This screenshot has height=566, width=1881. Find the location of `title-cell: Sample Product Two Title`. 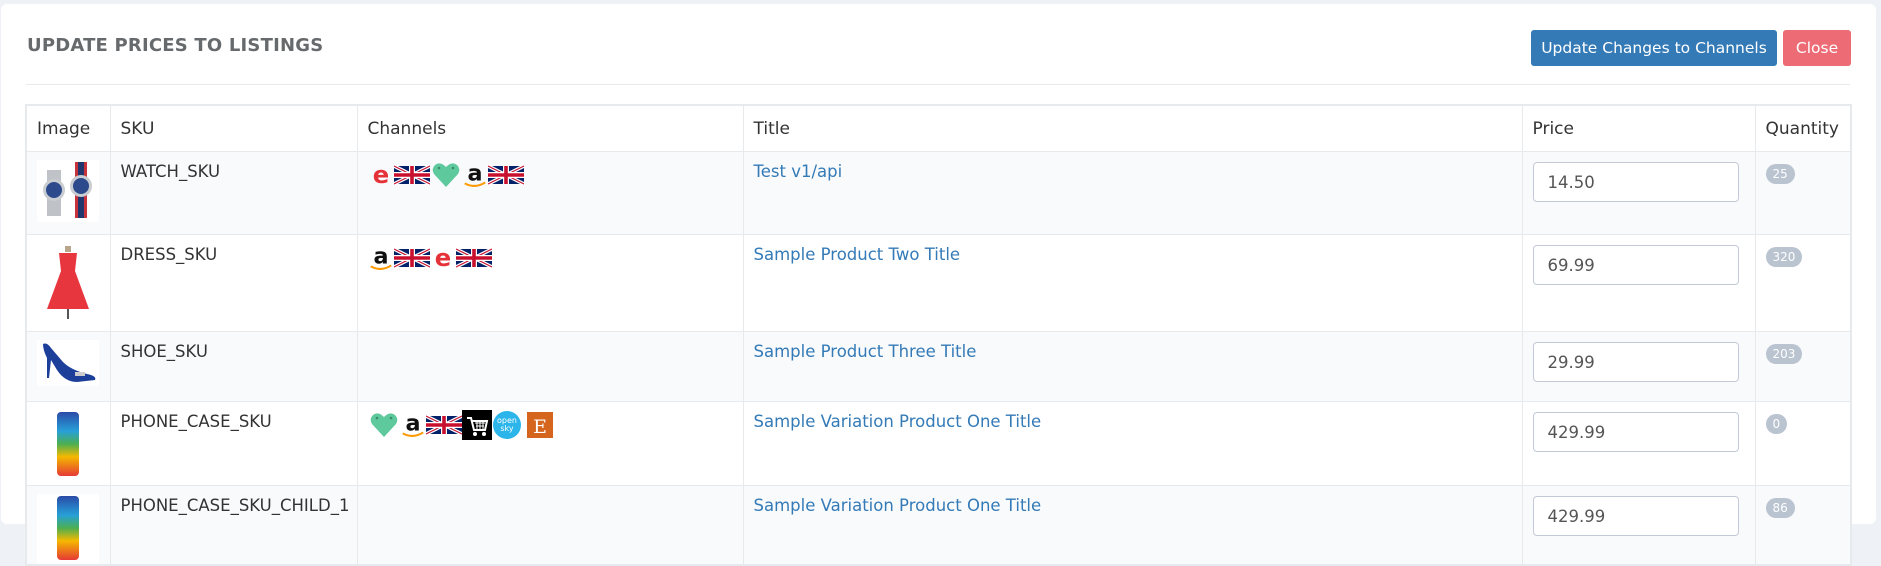

title-cell: Sample Product Two Title is located at coordinates (1132, 283).